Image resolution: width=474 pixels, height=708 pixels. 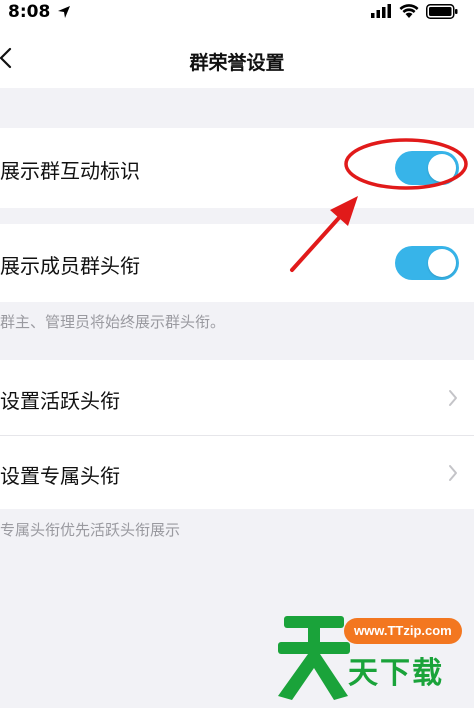 What do you see at coordinates (29, 12) in the screenshot?
I see `status-time: 8:08` at bounding box center [29, 12].